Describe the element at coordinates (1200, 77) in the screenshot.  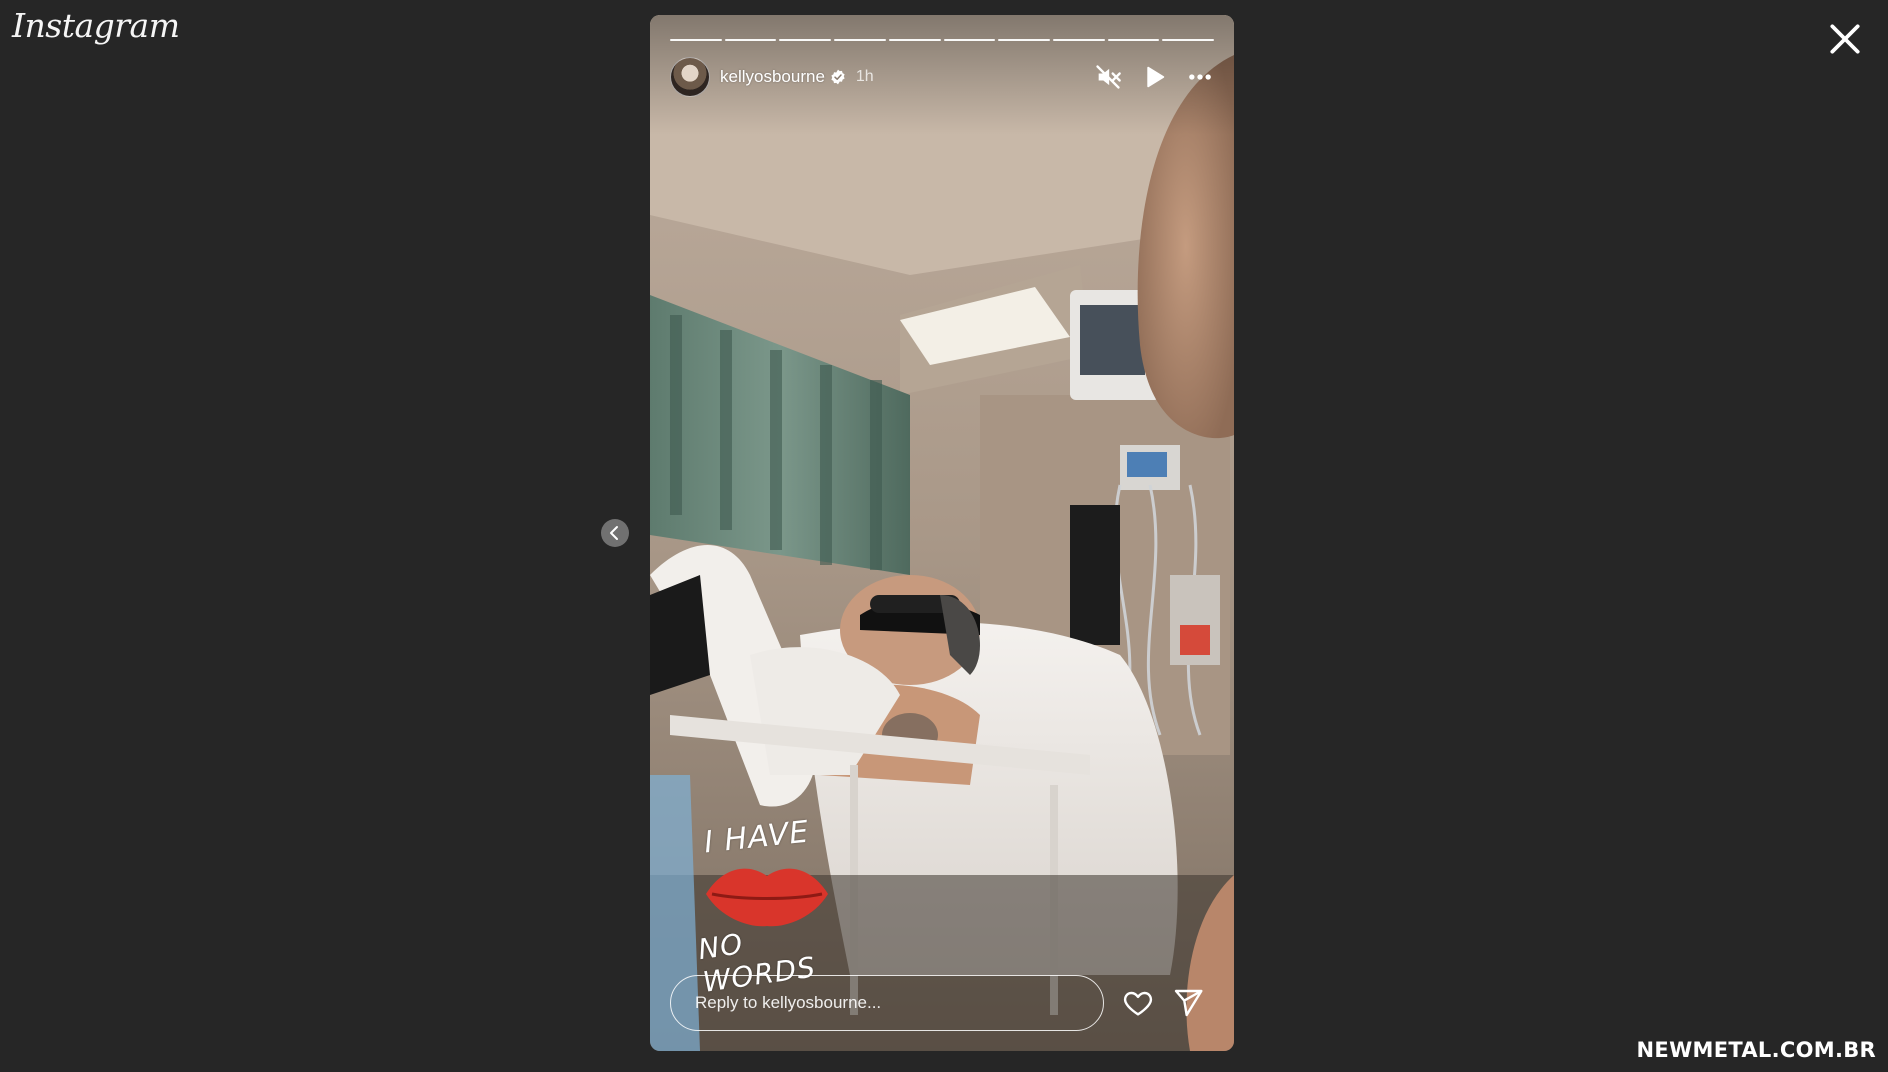
I see `more-options-icon` at that location.